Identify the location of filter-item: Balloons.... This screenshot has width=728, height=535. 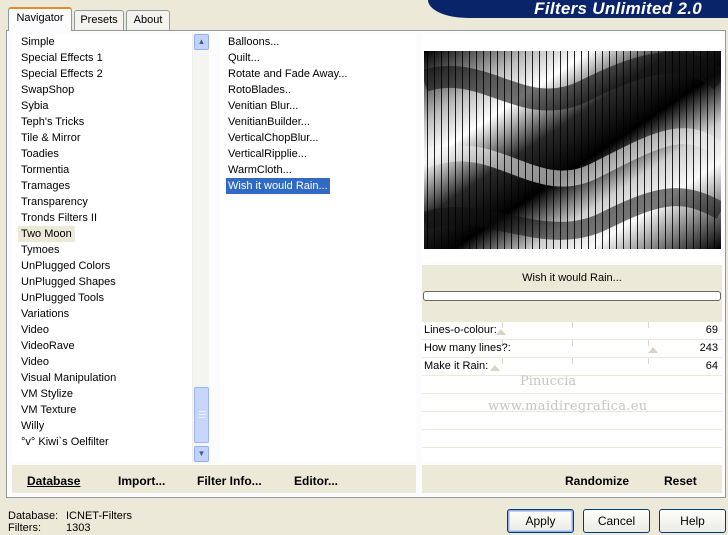
(253, 42).